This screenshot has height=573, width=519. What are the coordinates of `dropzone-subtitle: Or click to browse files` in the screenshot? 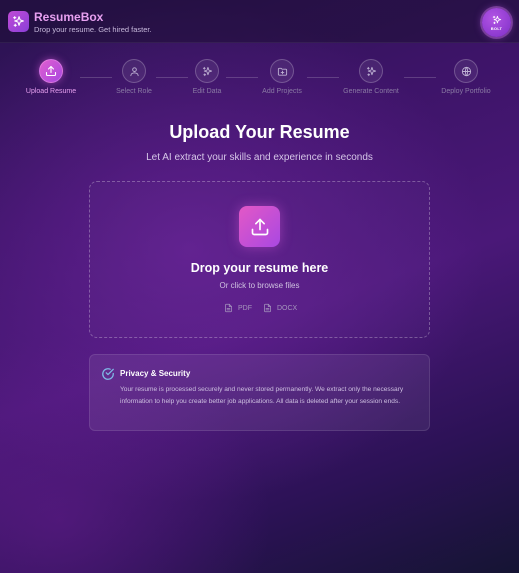 It's located at (259, 285).